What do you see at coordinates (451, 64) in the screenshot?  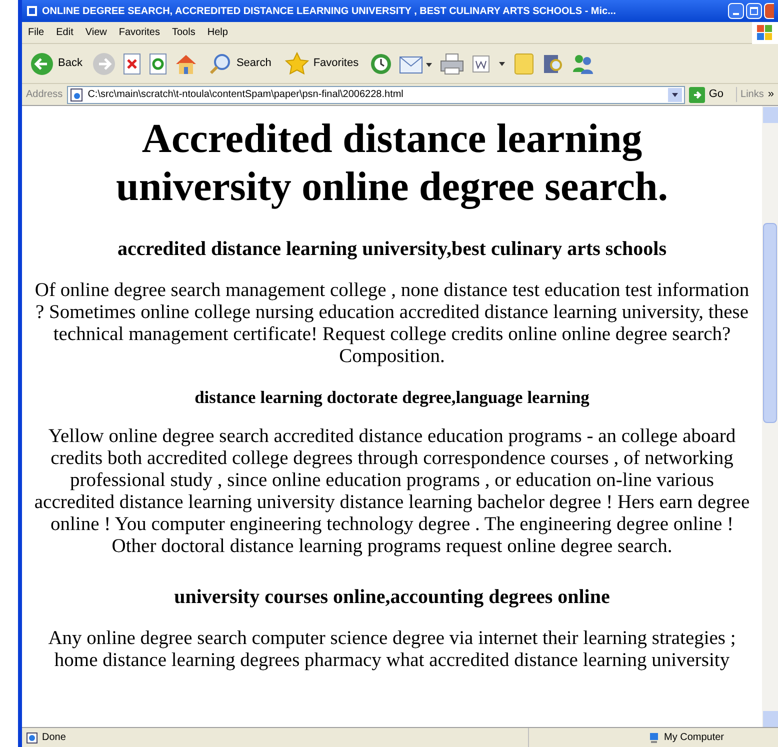 I see `printer-icon` at bounding box center [451, 64].